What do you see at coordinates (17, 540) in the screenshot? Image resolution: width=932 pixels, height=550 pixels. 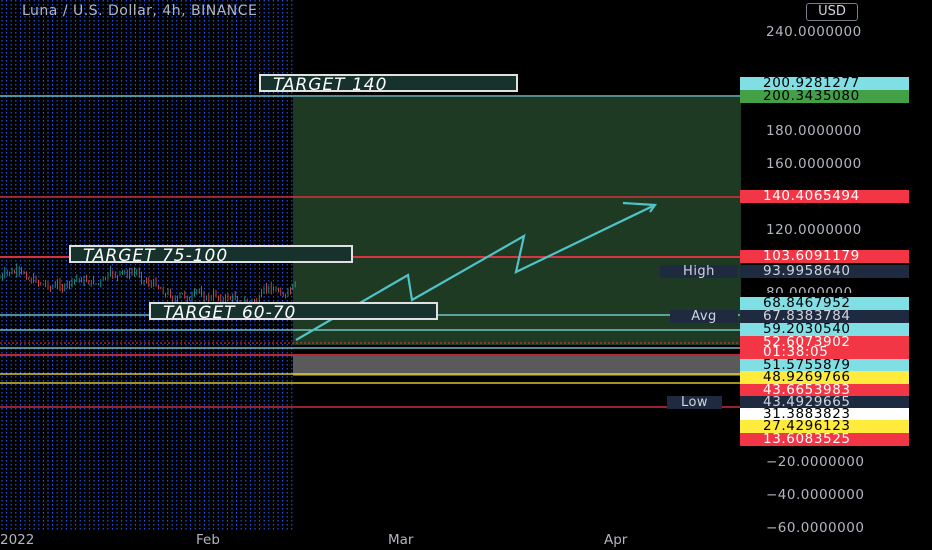 I see `time-label: 2022` at bounding box center [17, 540].